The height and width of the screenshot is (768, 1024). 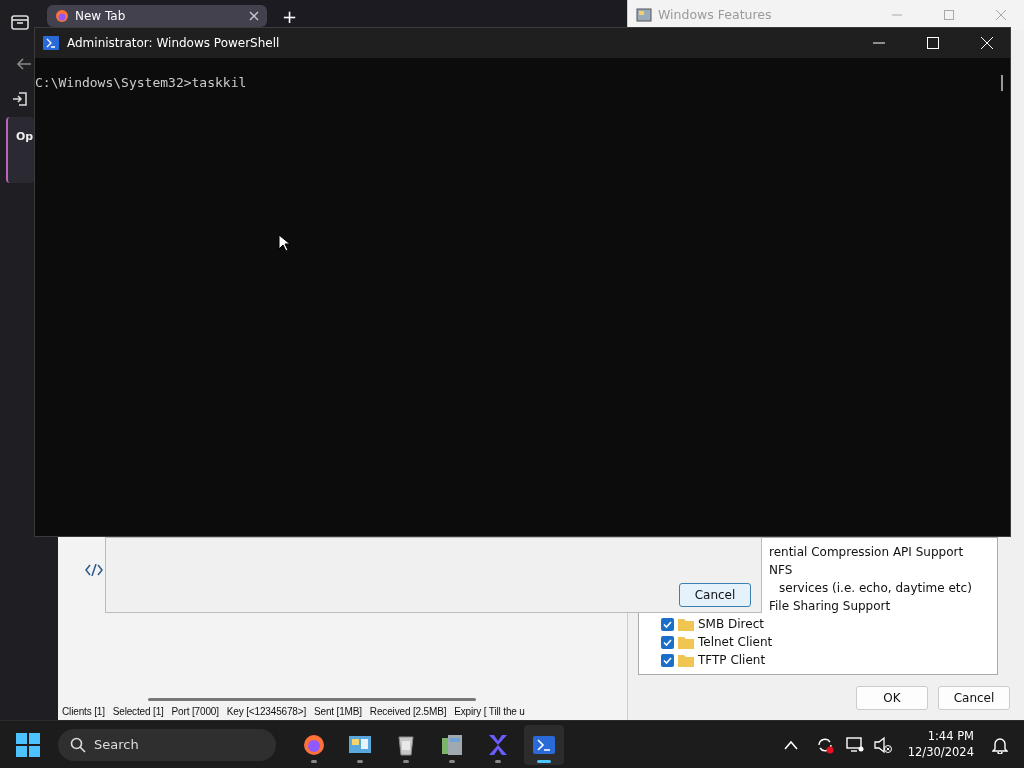 What do you see at coordinates (62, 16) in the screenshot?
I see `browser-logo-icon` at bounding box center [62, 16].